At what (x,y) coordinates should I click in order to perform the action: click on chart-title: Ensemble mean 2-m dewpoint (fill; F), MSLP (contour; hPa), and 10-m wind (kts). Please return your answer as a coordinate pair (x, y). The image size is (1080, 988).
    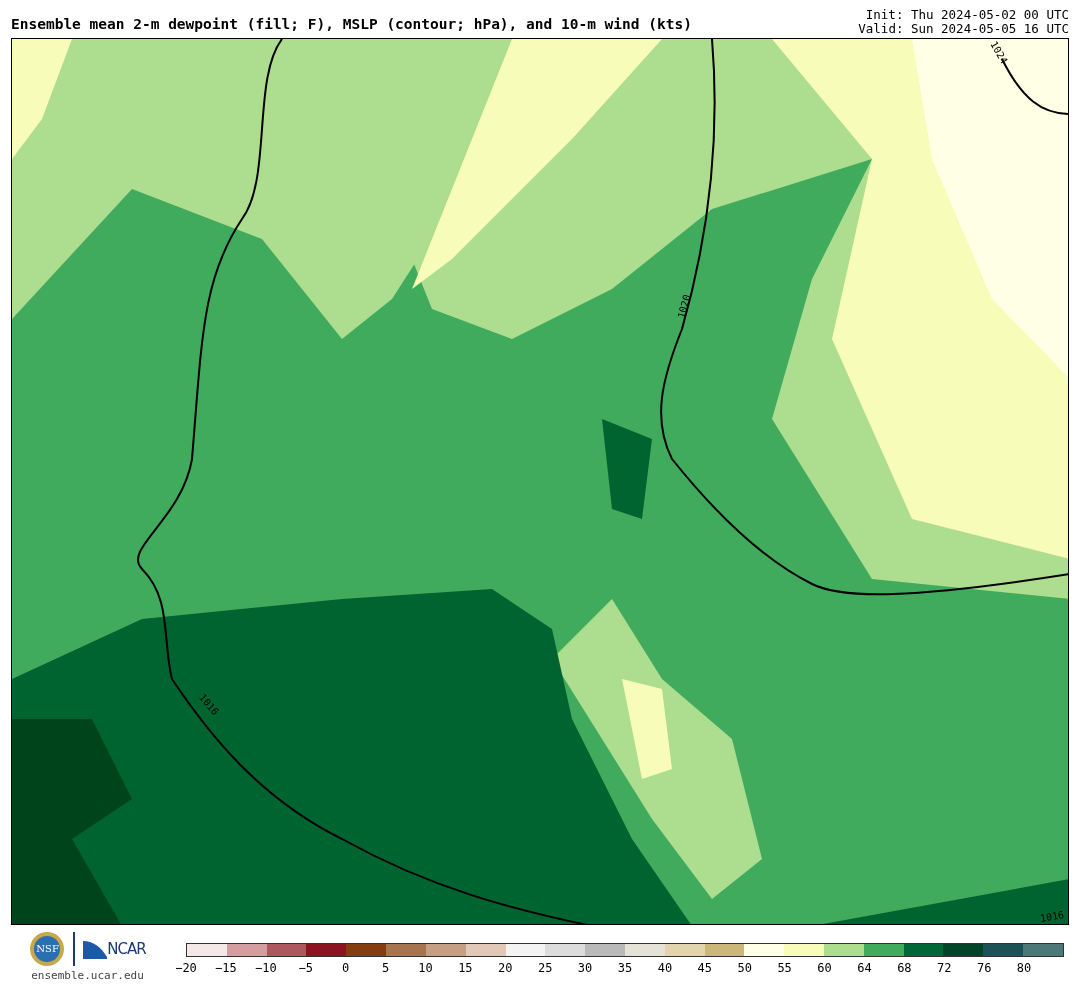
    Looking at the image, I should click on (351, 25).